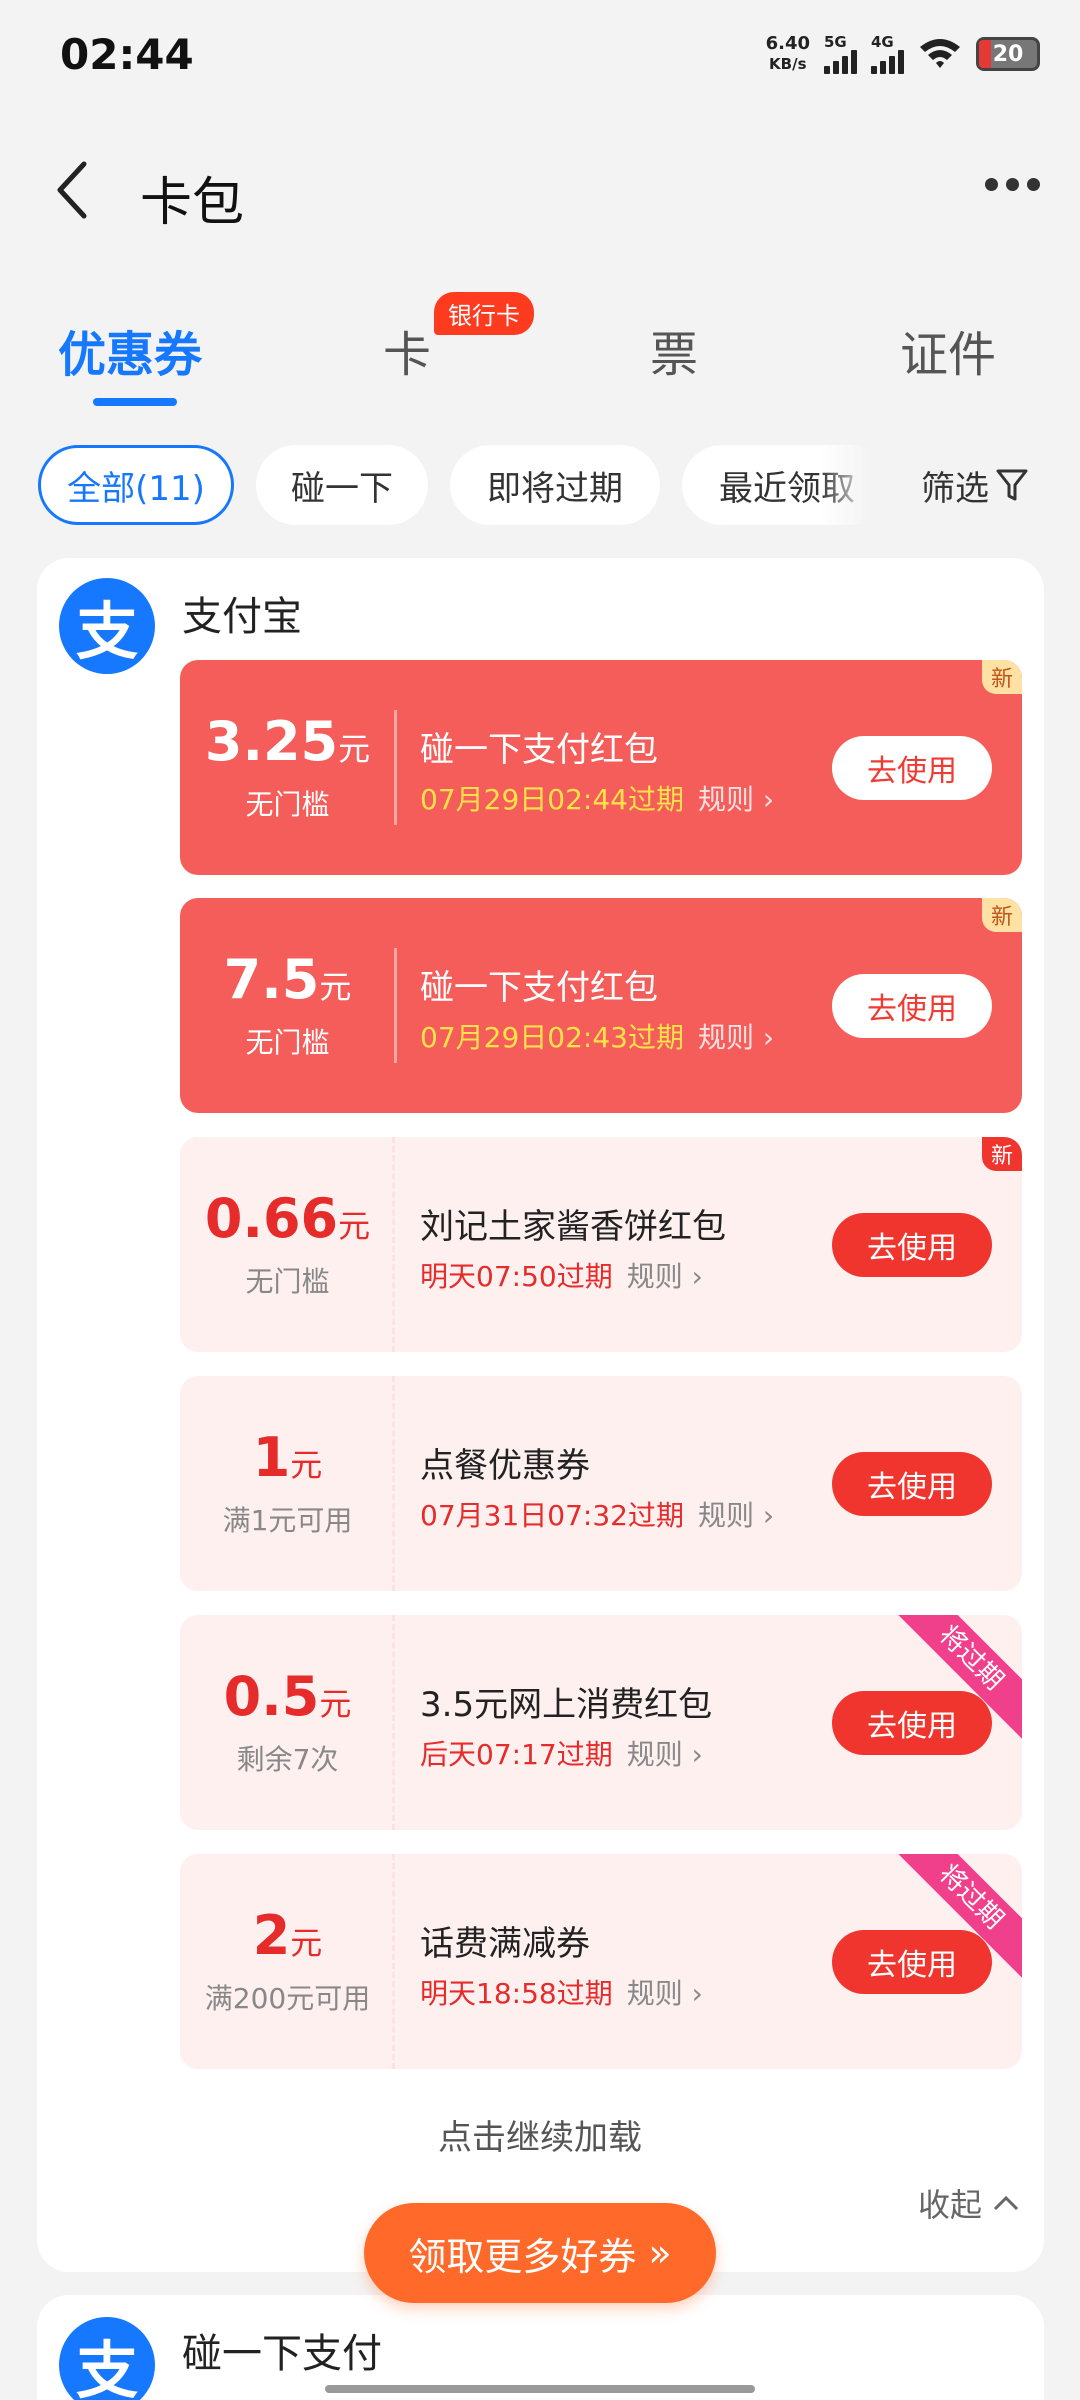 The image size is (1080, 2400). Describe the element at coordinates (1012, 184) in the screenshot. I see `more-options-icon` at that location.